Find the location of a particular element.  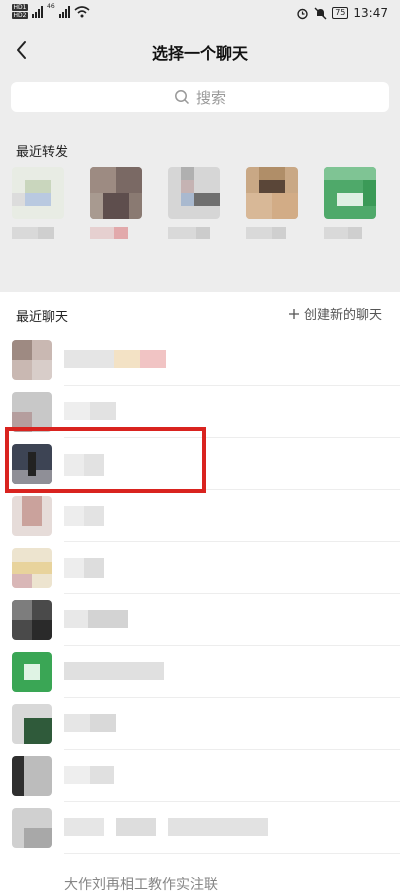

search-icon is located at coordinates (182, 97).